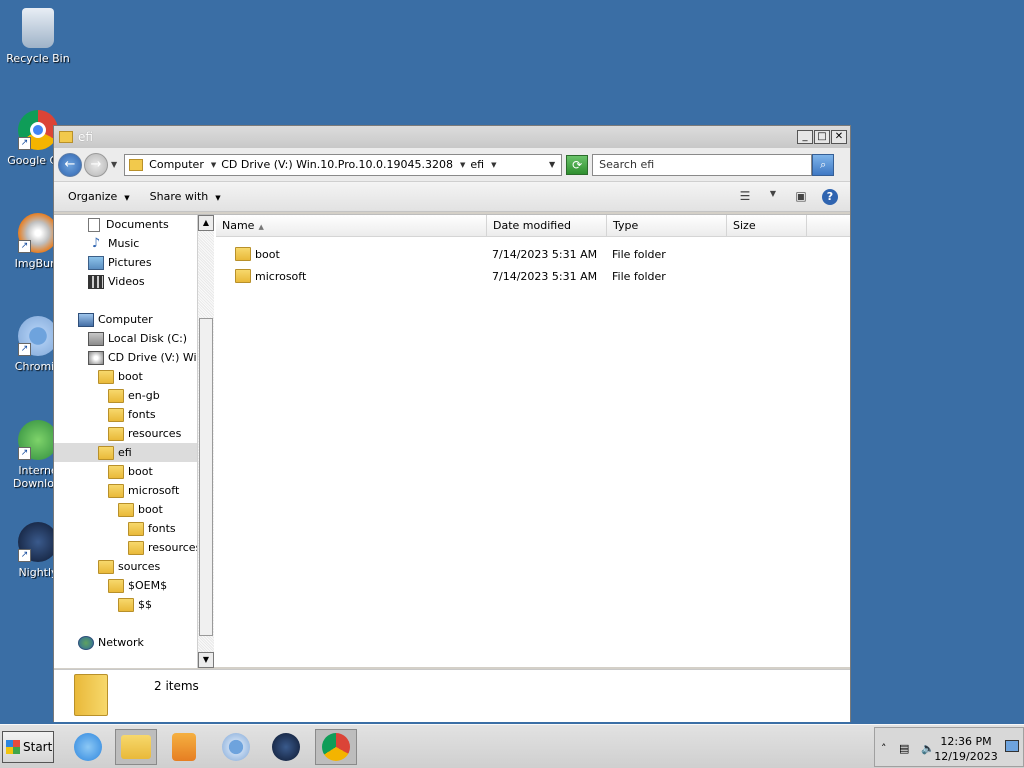 This screenshot has height=768, width=1024. What do you see at coordinates (545, 254) in the screenshot?
I see `file-date: 7/14/2023 5:31 AM` at bounding box center [545, 254].